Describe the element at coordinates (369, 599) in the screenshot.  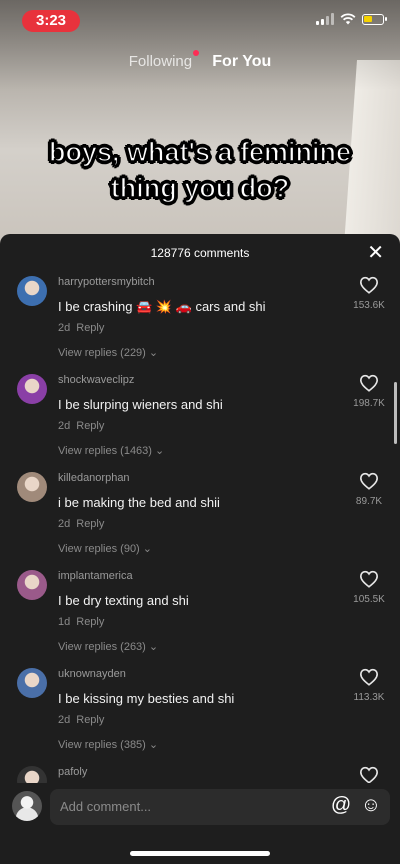
I see `like-count: 105.5K` at that location.